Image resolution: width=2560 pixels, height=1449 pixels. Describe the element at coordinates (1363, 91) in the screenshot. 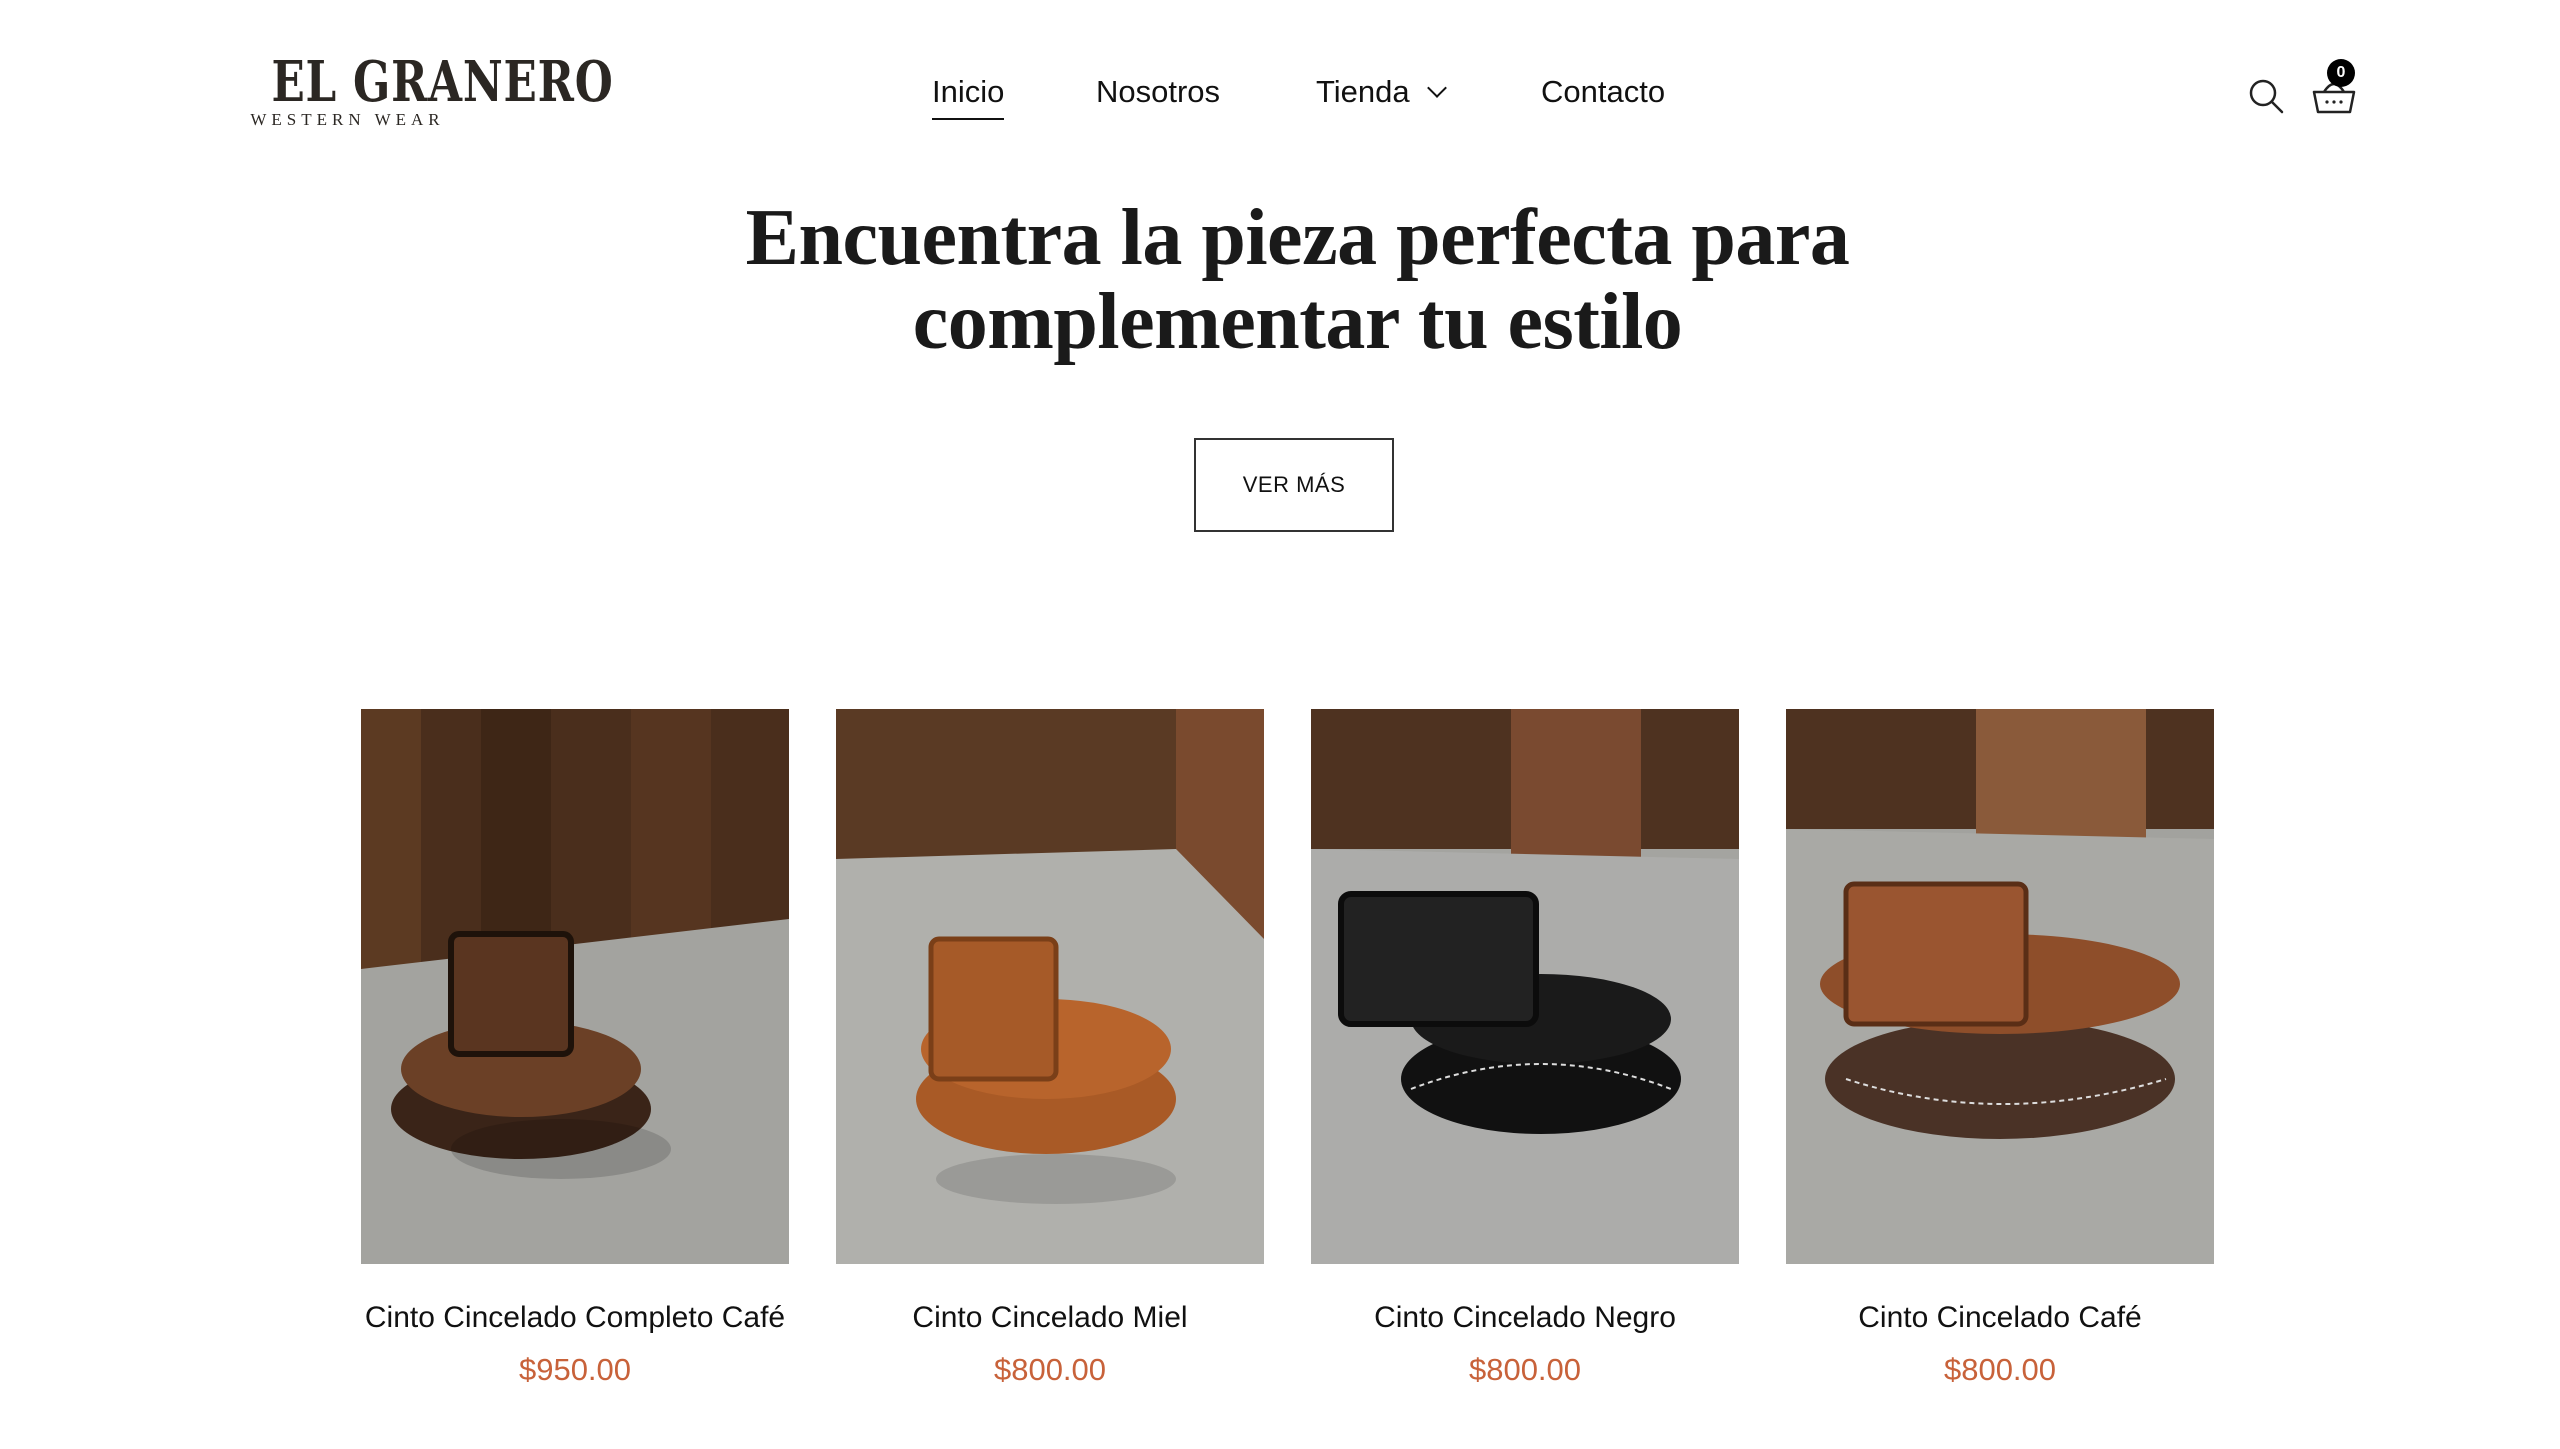

I see `nav-item-tienda-label: Tienda` at that location.